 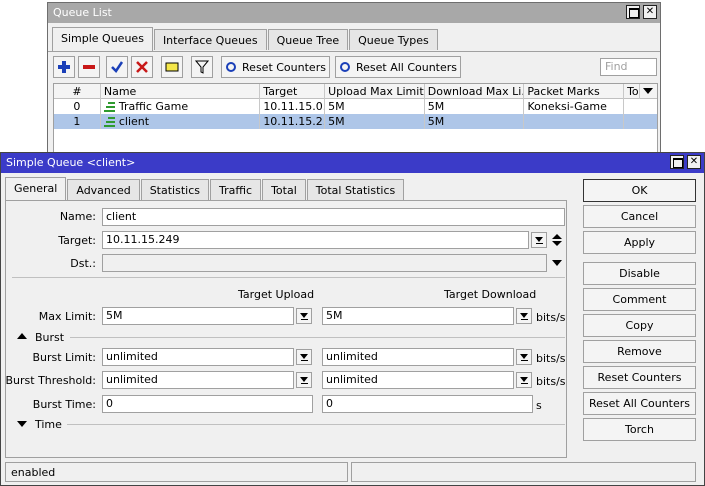 I want to click on row-num: 0, so click(x=77, y=106).